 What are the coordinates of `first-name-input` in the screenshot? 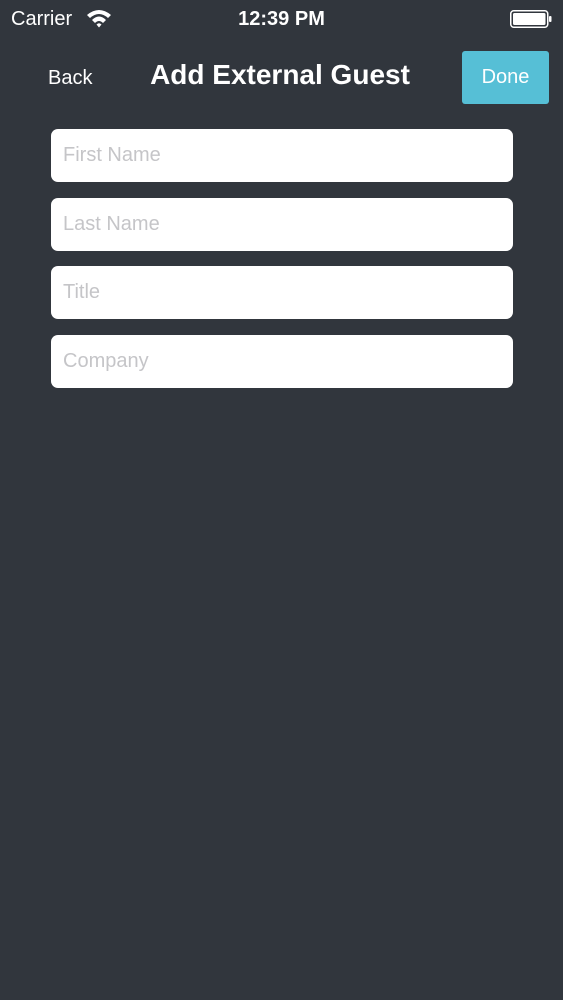 It's located at (282, 155).